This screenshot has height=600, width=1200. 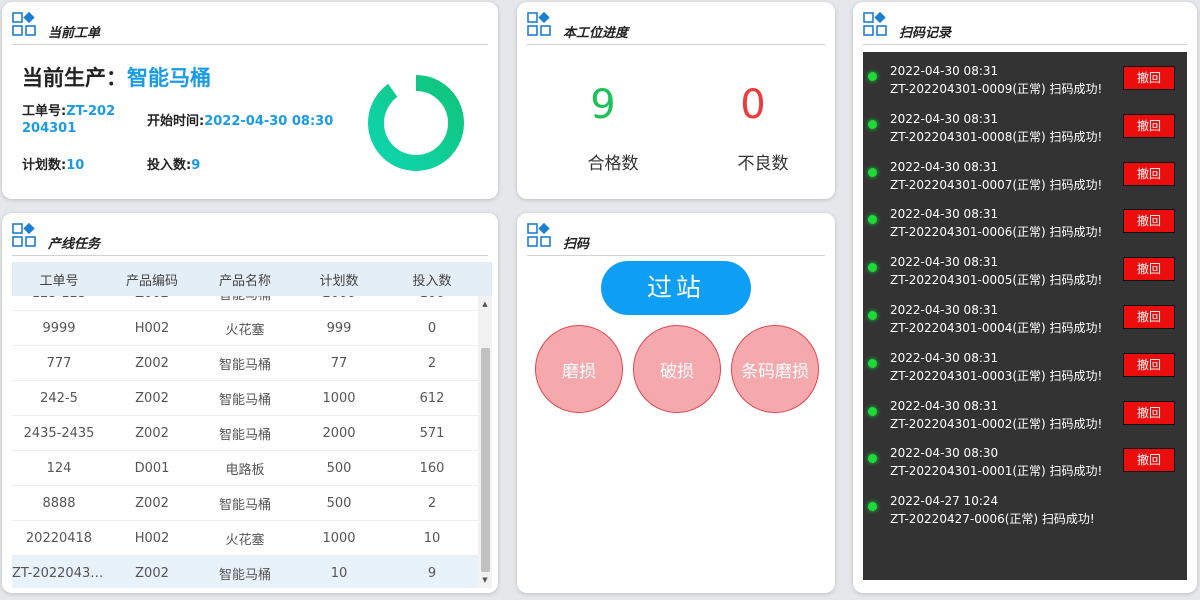 I want to click on table-cell: 9999, so click(x=59, y=328).